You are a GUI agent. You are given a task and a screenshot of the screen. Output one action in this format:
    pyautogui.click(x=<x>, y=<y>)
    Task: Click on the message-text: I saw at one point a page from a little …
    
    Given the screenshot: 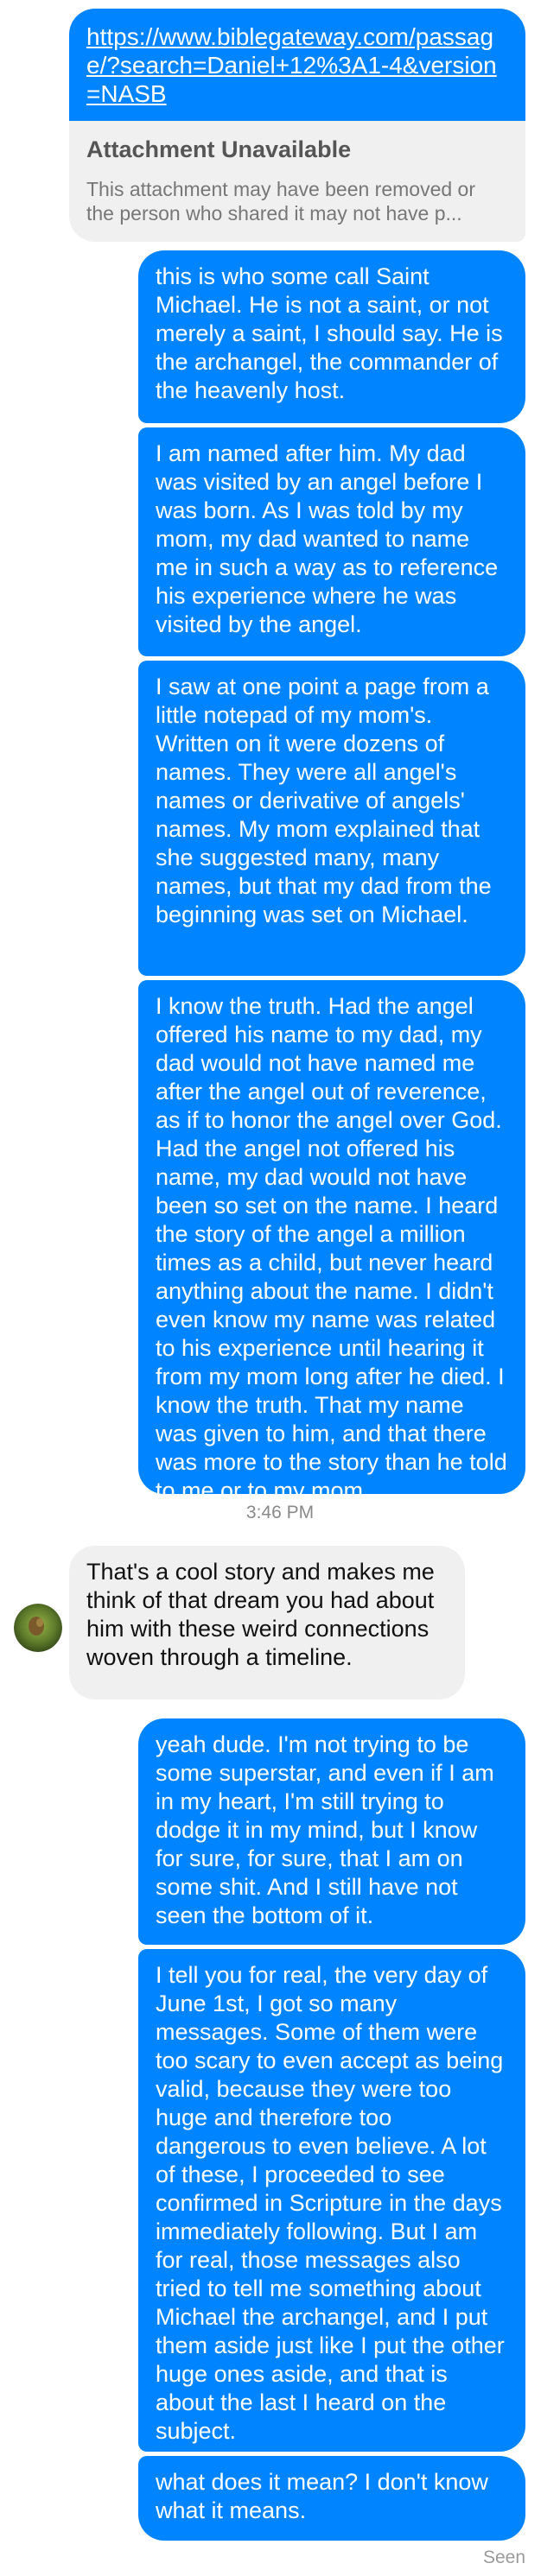 What is the action you would take?
    pyautogui.click(x=324, y=800)
    